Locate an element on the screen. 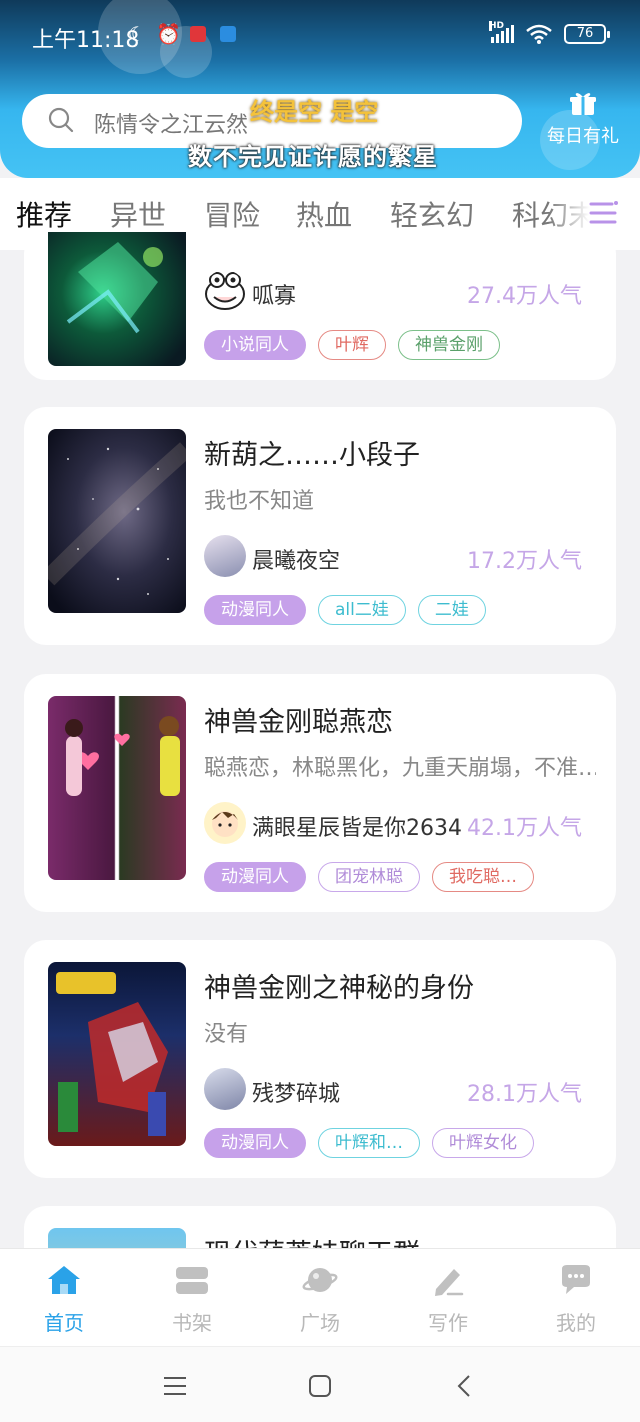 This screenshot has height=1422, width=640. hd-label: HD is located at coordinates (497, 26).